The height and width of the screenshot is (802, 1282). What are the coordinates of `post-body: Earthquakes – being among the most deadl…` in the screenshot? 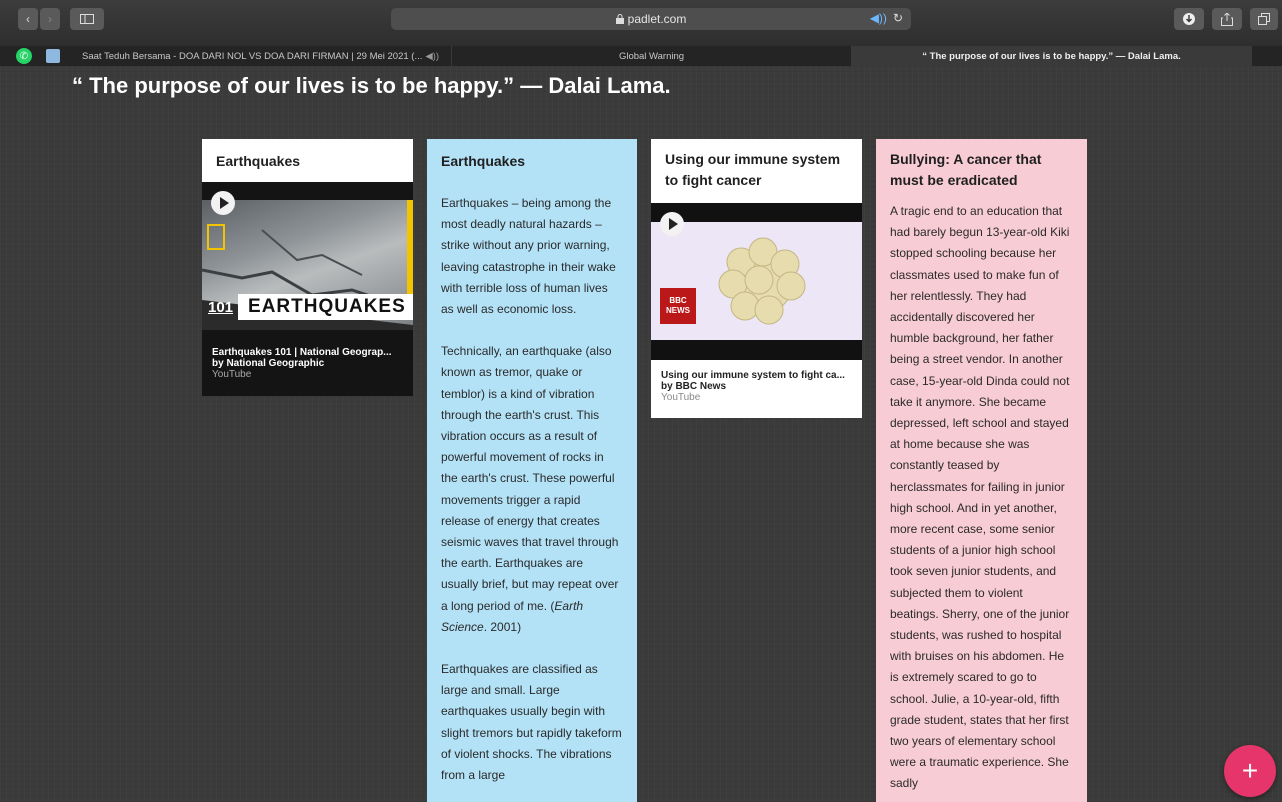 It's located at (532, 489).